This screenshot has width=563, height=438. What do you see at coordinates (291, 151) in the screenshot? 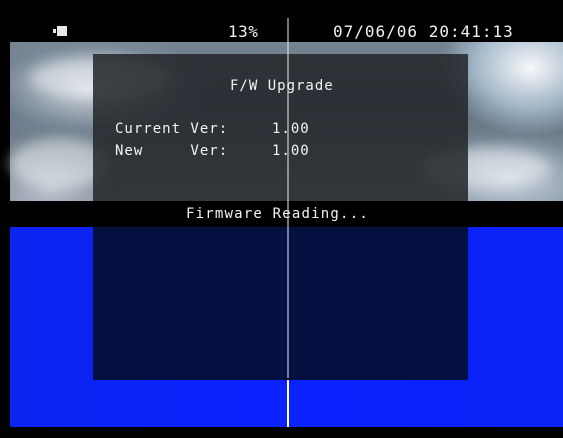
I see `new-version-value: 1.00` at bounding box center [291, 151].